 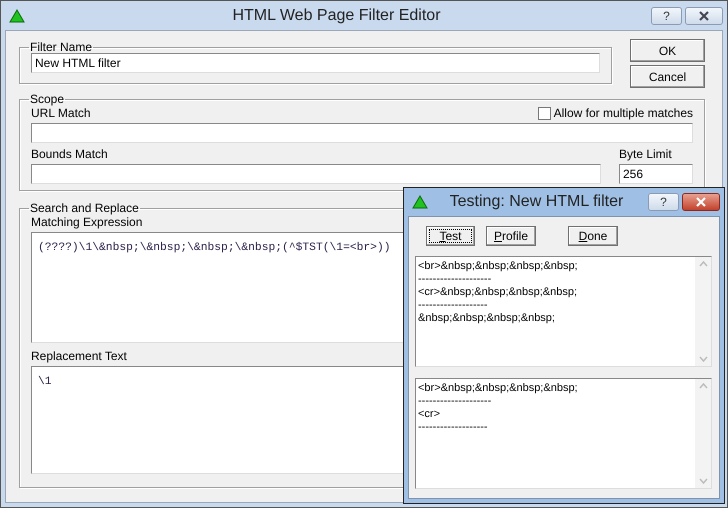 I want to click on dialog-button: Cancel, so click(x=667, y=76).